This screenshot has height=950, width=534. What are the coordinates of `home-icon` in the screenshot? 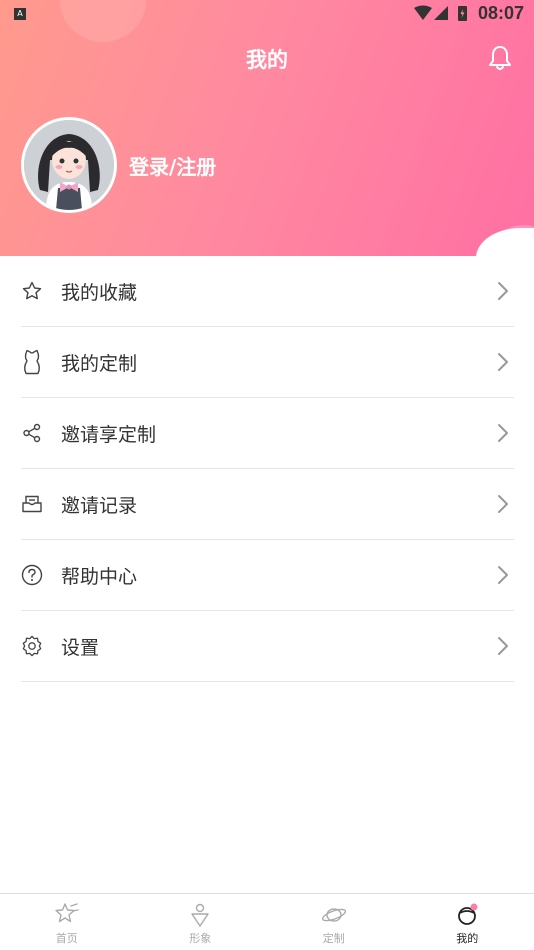 It's located at (67, 913).